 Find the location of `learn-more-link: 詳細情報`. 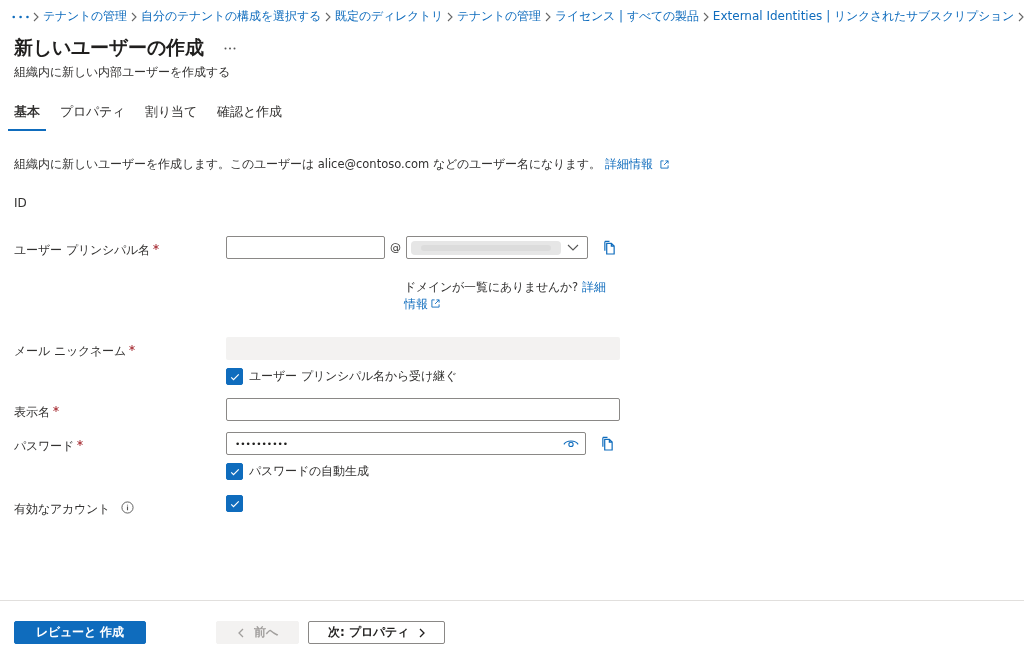

learn-more-link: 詳細情報 is located at coordinates (628, 164).